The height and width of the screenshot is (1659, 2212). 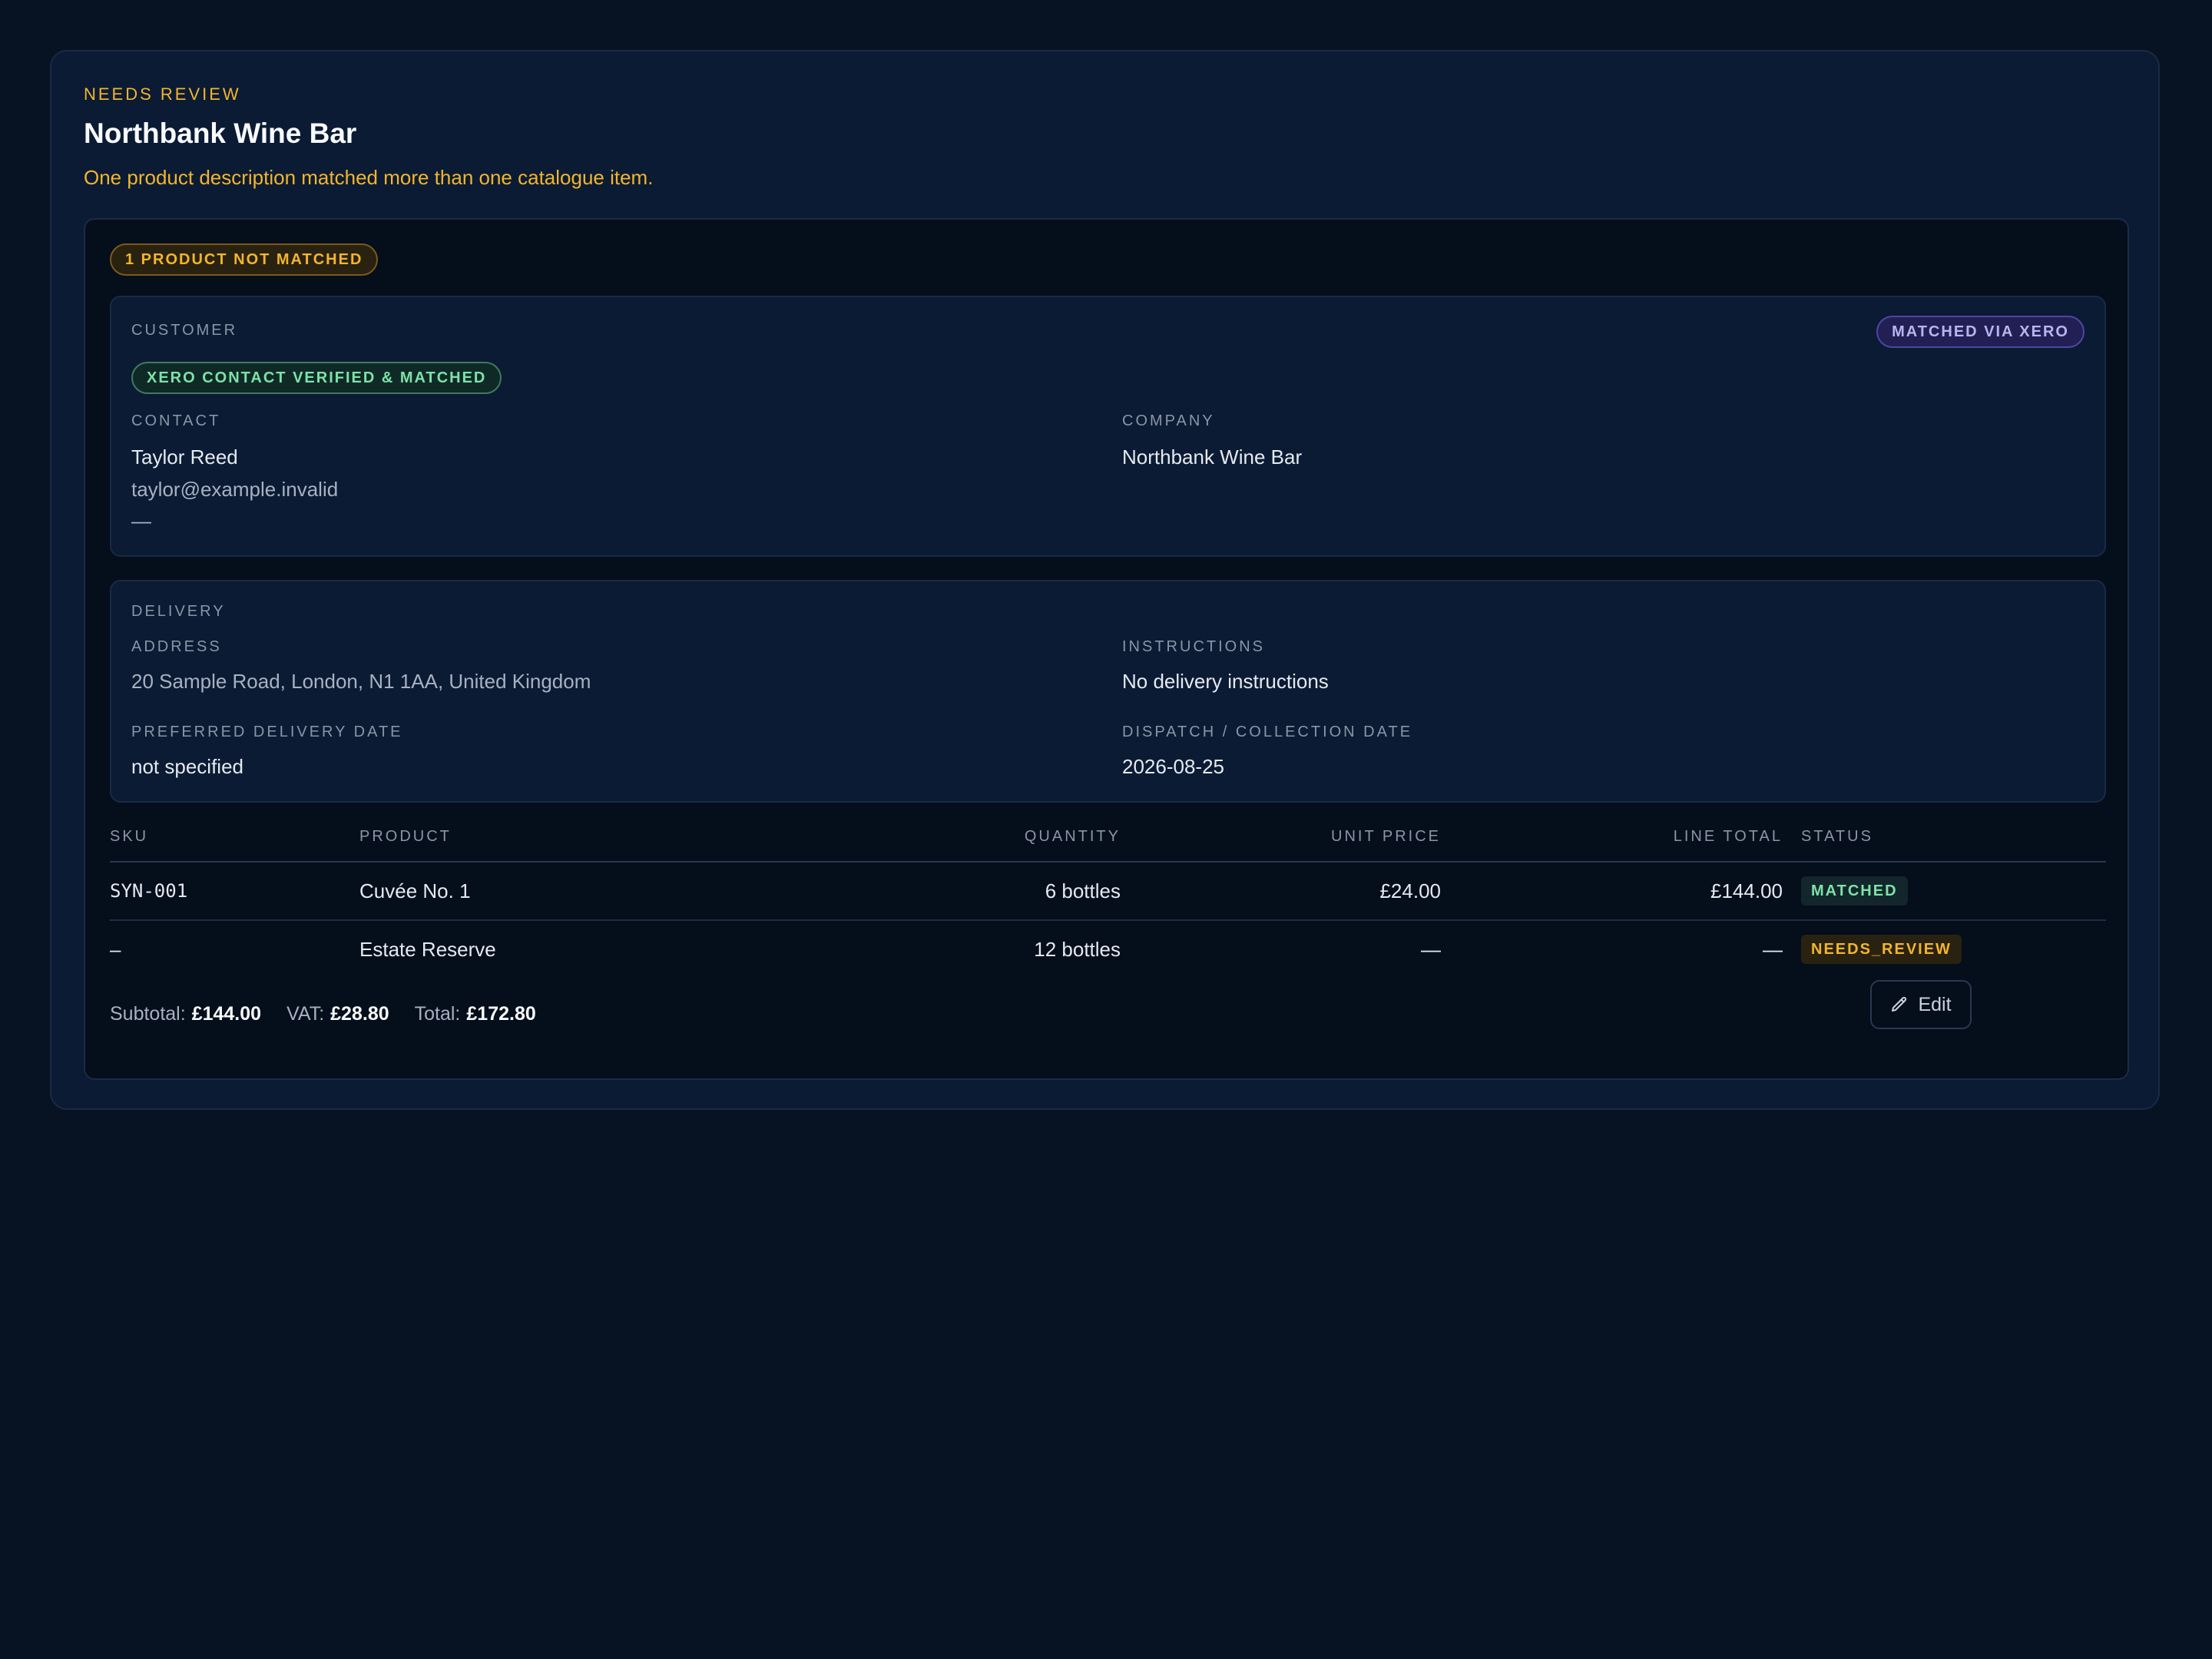 I want to click on row-line-total: —, so click(x=1773, y=949).